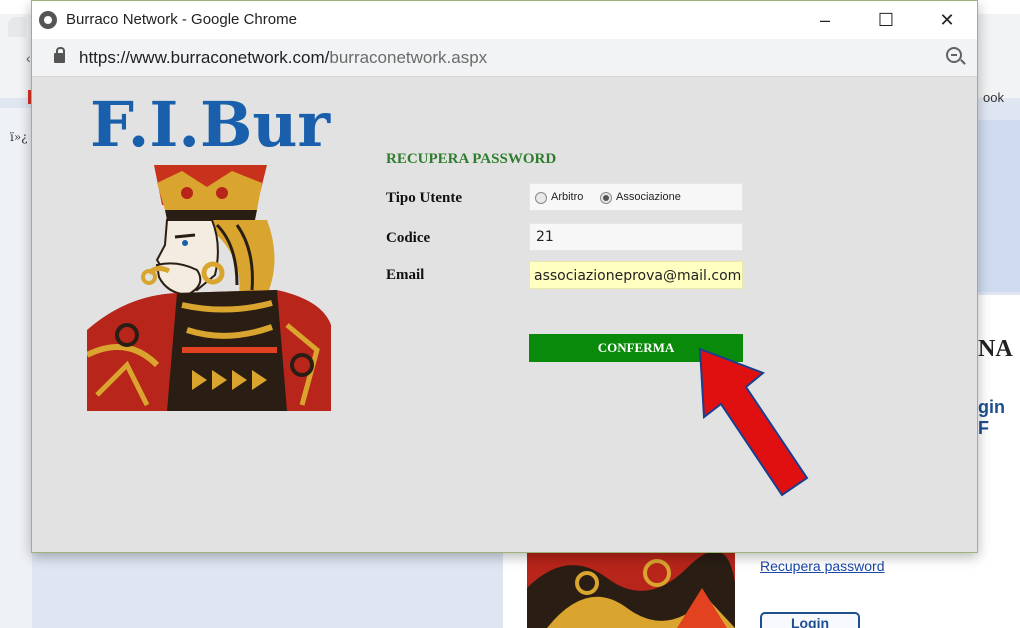 Image resolution: width=1020 pixels, height=628 pixels. Describe the element at coordinates (631, 588) in the screenshot. I see `background-card-image` at that location.